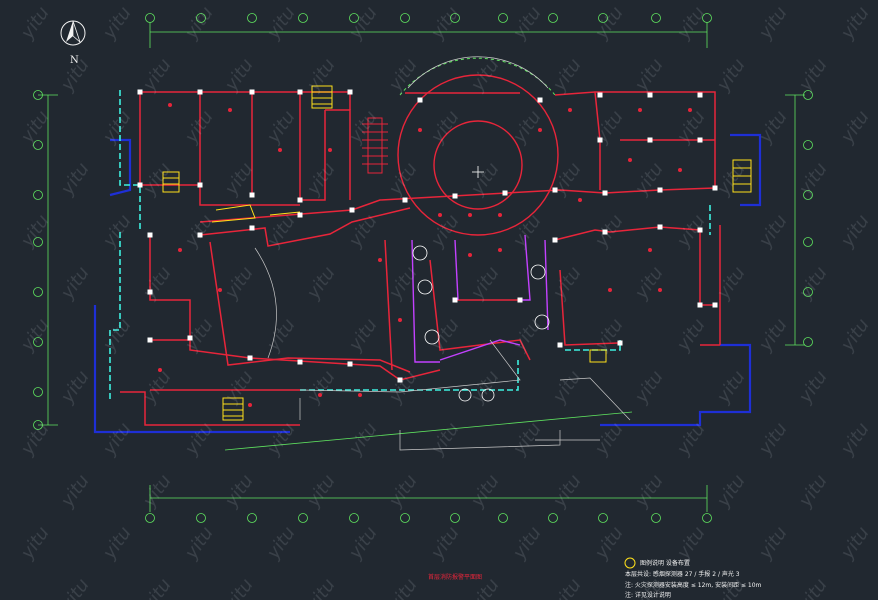  I want to click on legend-line-1: 图例说明 设备布置, so click(665, 563).